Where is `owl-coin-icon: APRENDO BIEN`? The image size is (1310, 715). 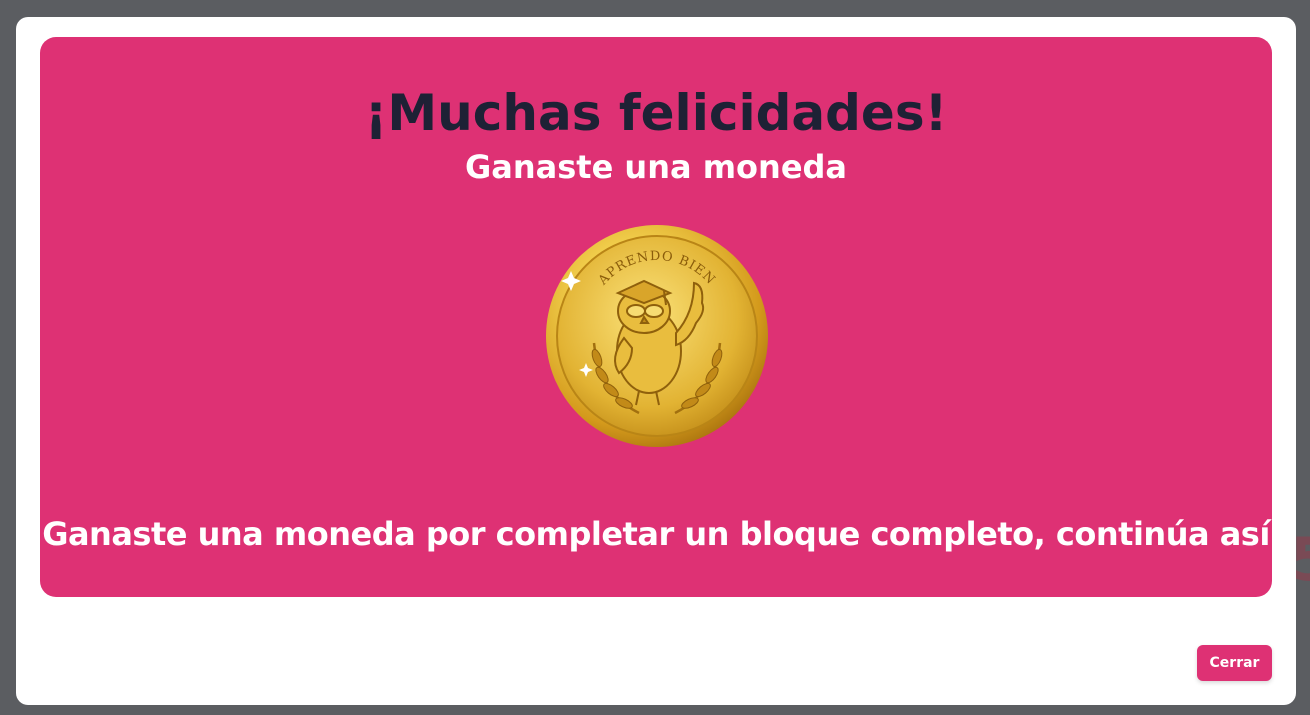
owl-coin-icon: APRENDO BIEN is located at coordinates (657, 336).